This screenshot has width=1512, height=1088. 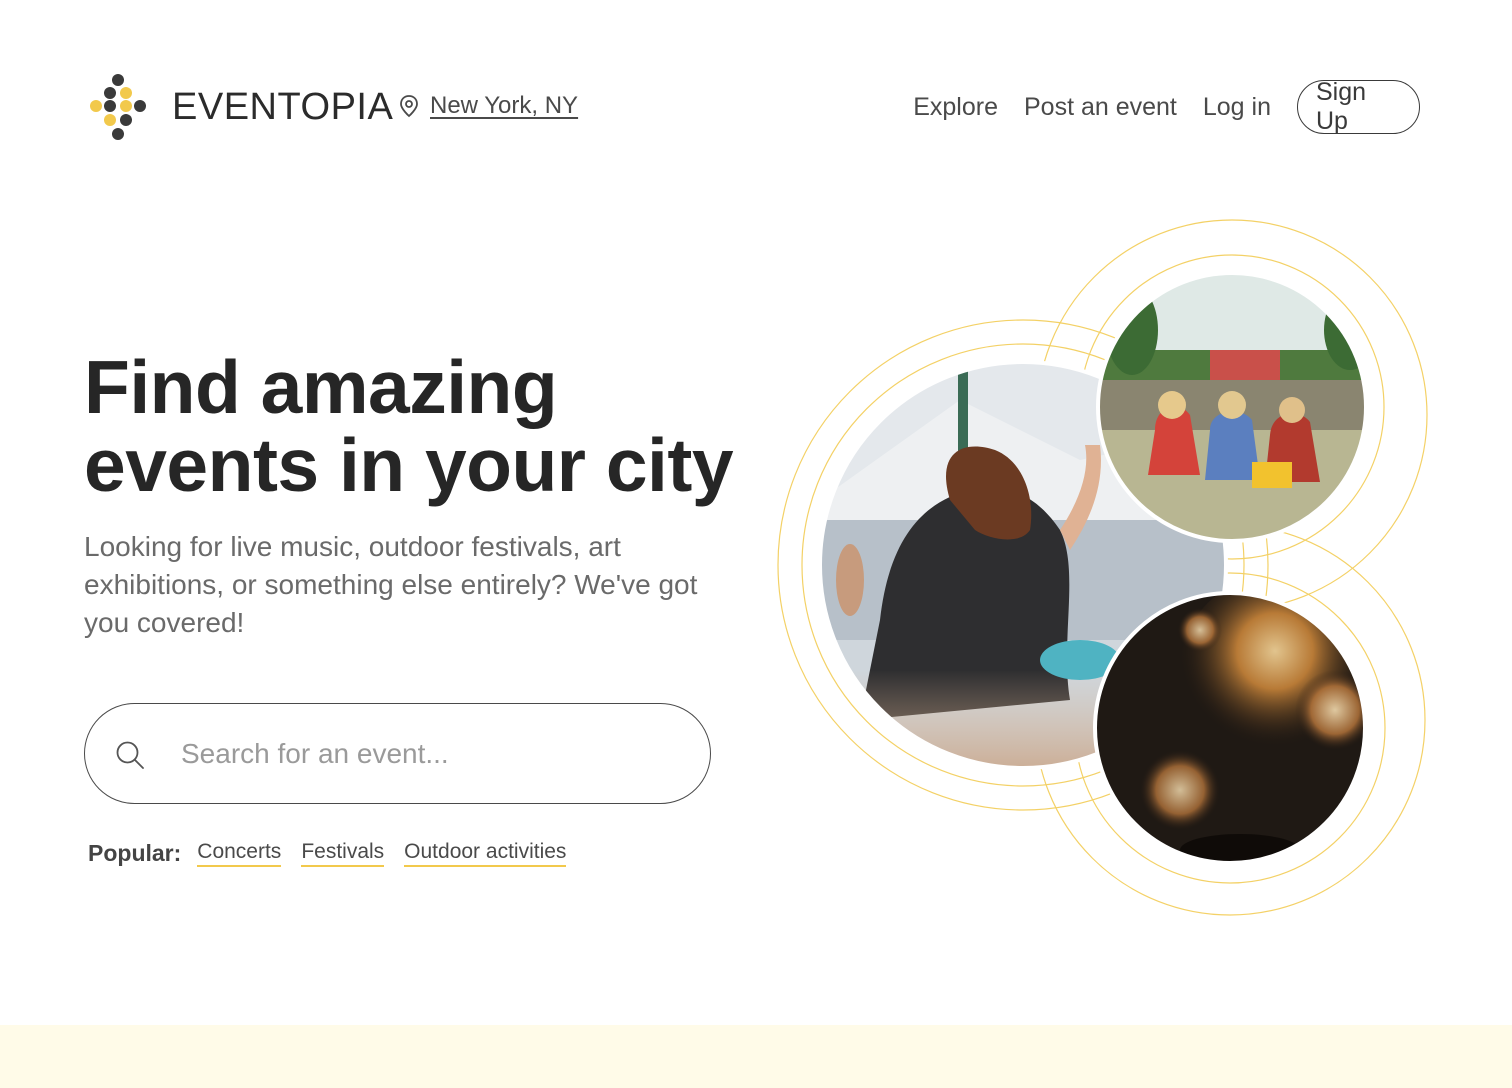 I want to click on eventopia-logo-icon, so click(x=118, y=108).